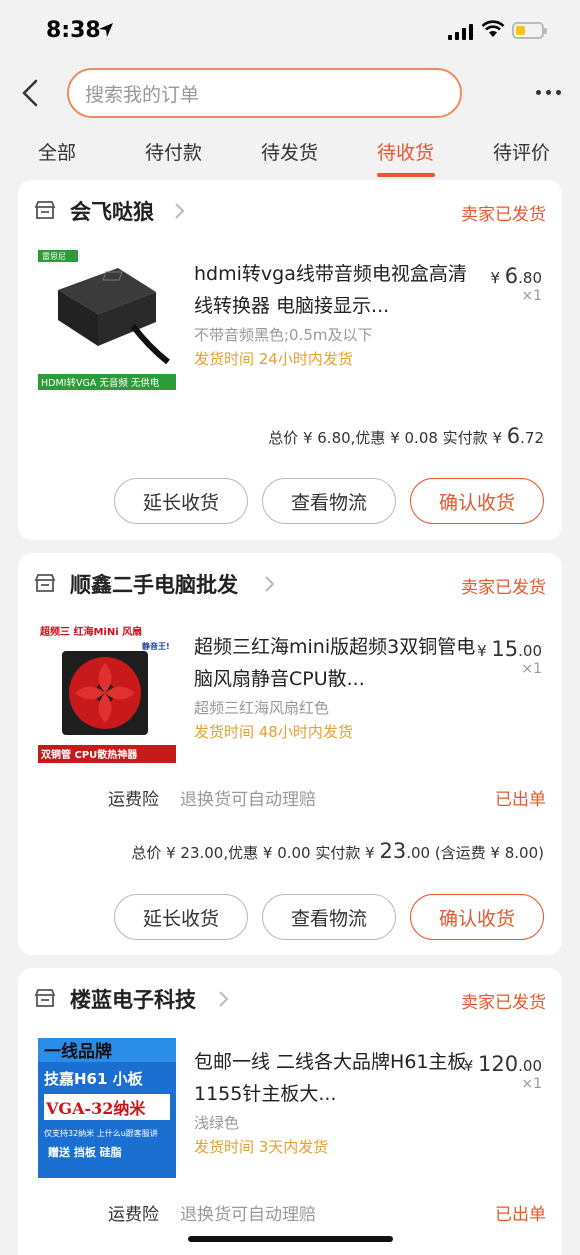 The image size is (580, 1255). I want to click on ship-time: 发货时间 48小时内发货, so click(273, 732).